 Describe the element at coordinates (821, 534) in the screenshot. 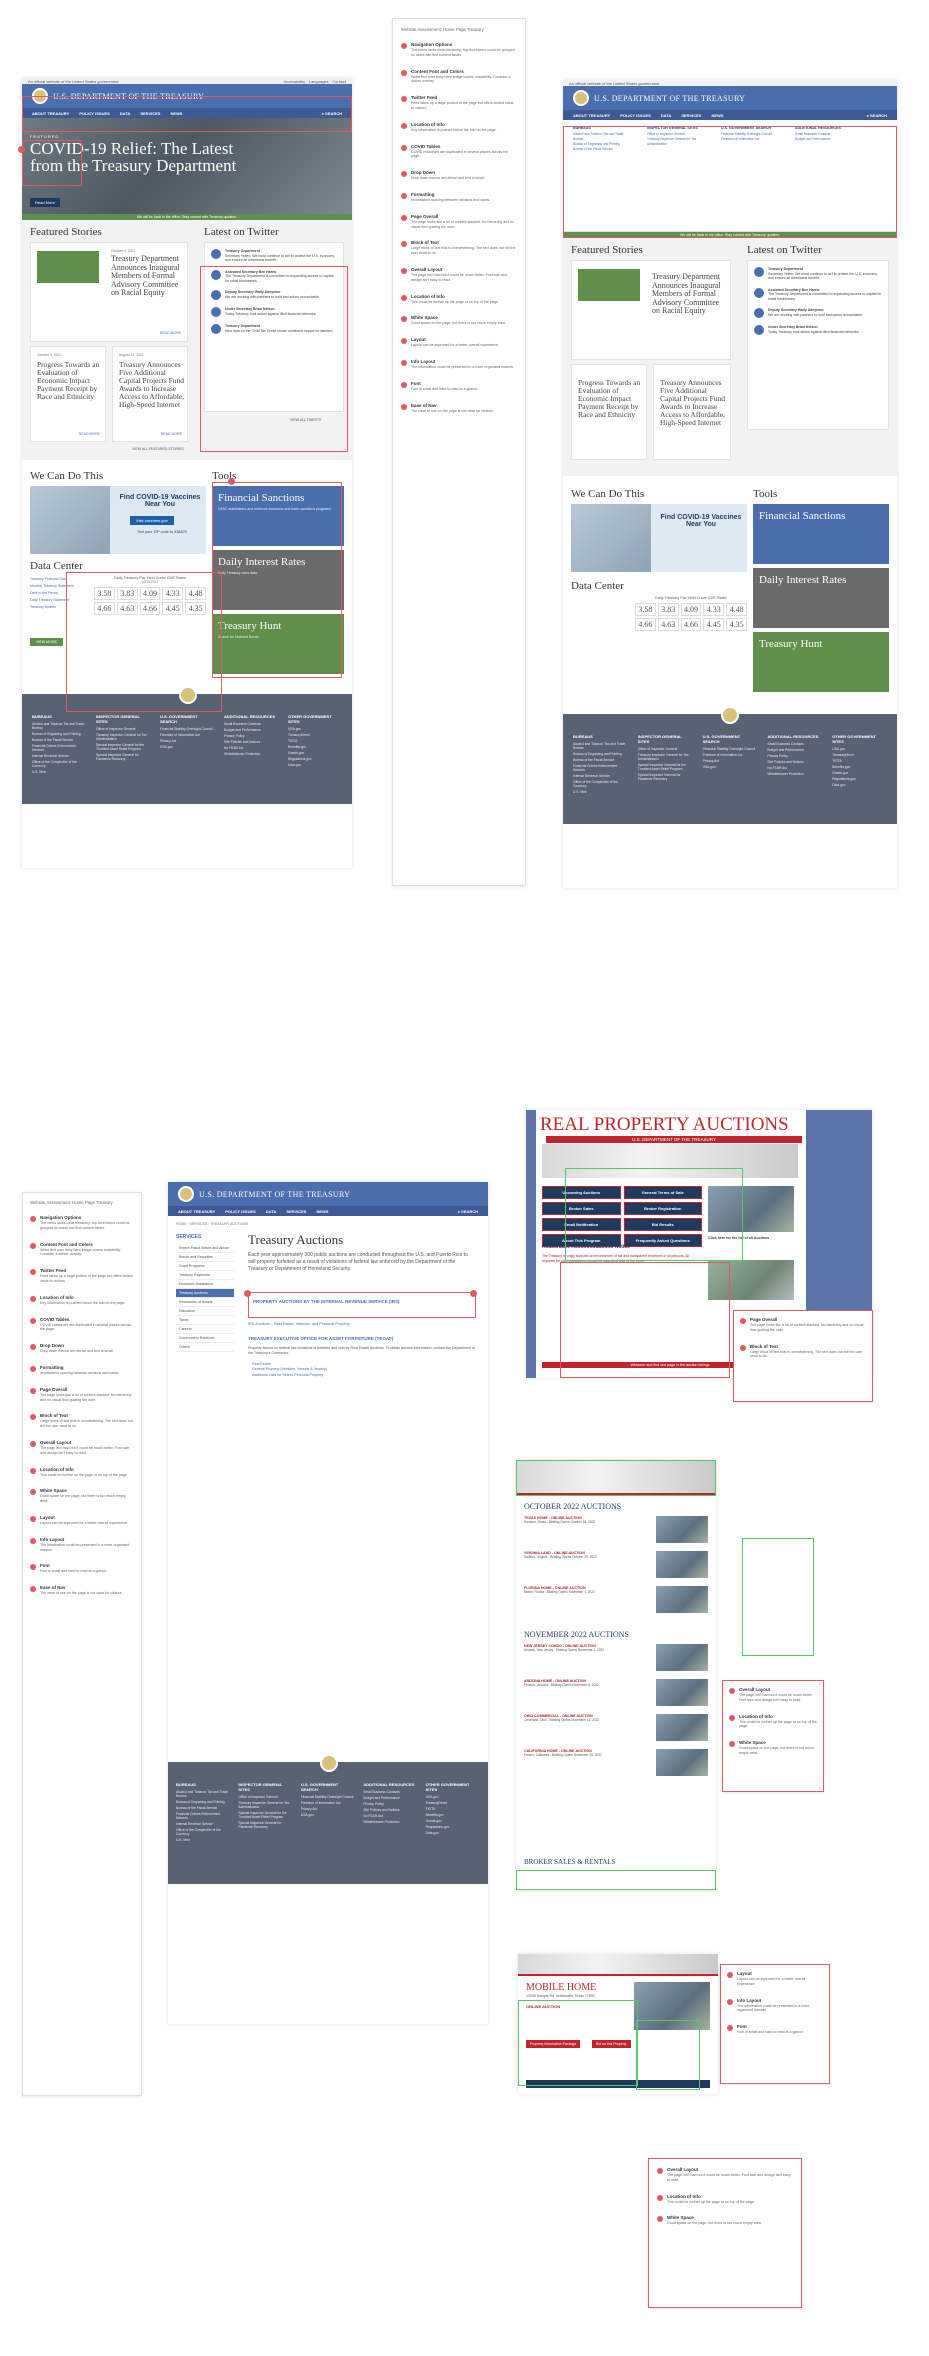

I see `tool-financial-sanctions: Financial Sanctions` at that location.